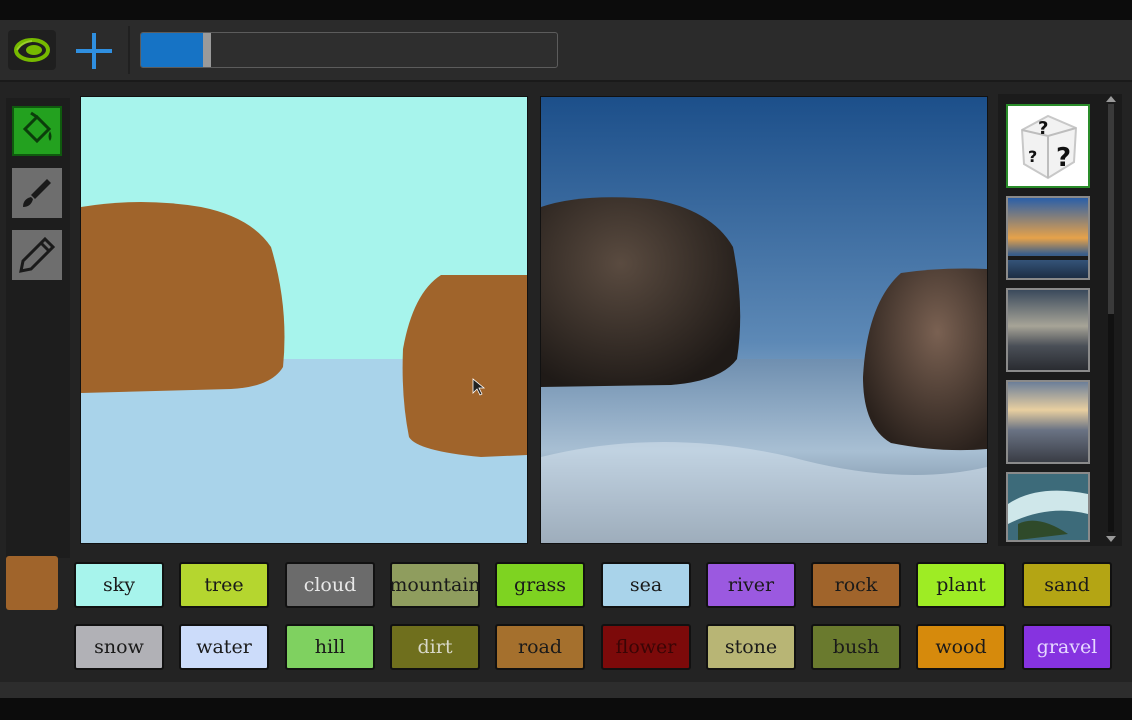 The height and width of the screenshot is (720, 1132). What do you see at coordinates (183, 297) in the screenshot?
I see `rock-region-left` at bounding box center [183, 297].